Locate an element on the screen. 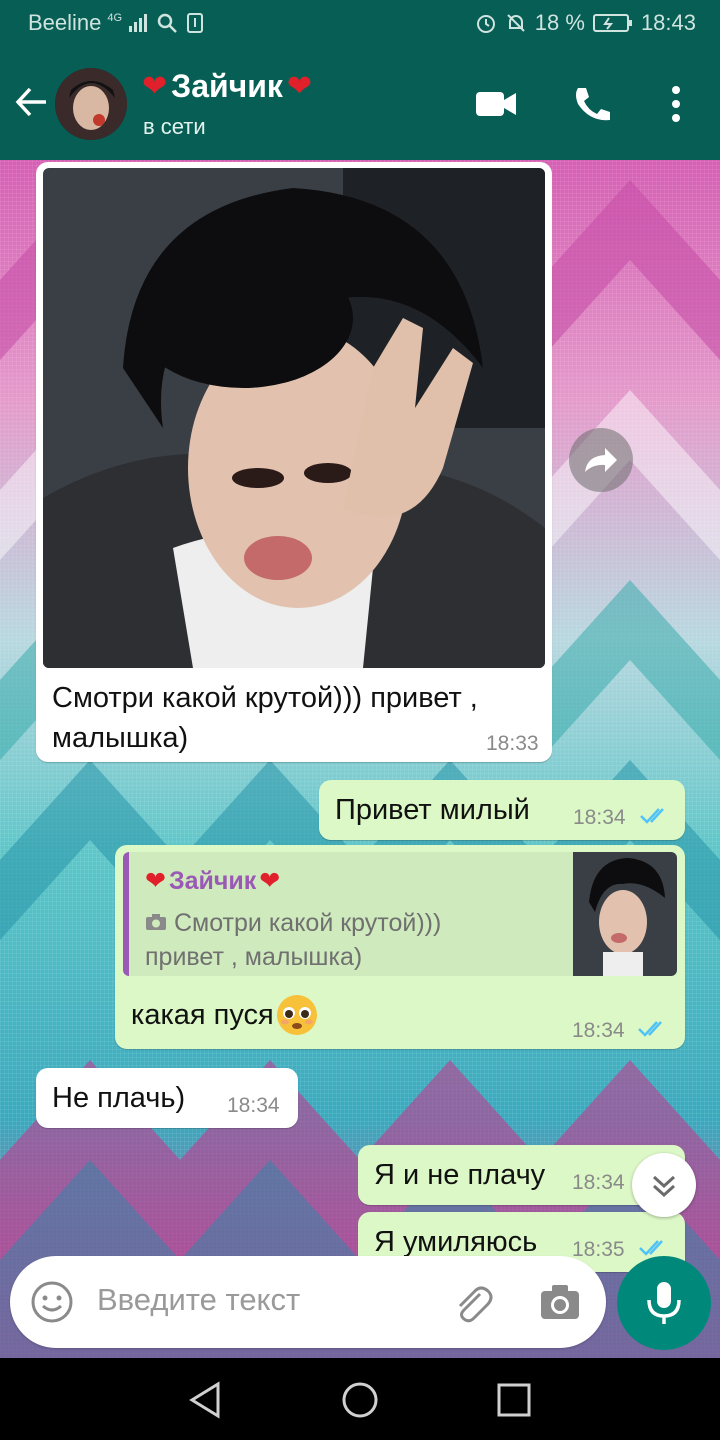 The width and height of the screenshot is (720, 1440). message-text: Я и не плачу is located at coordinates (460, 1175).